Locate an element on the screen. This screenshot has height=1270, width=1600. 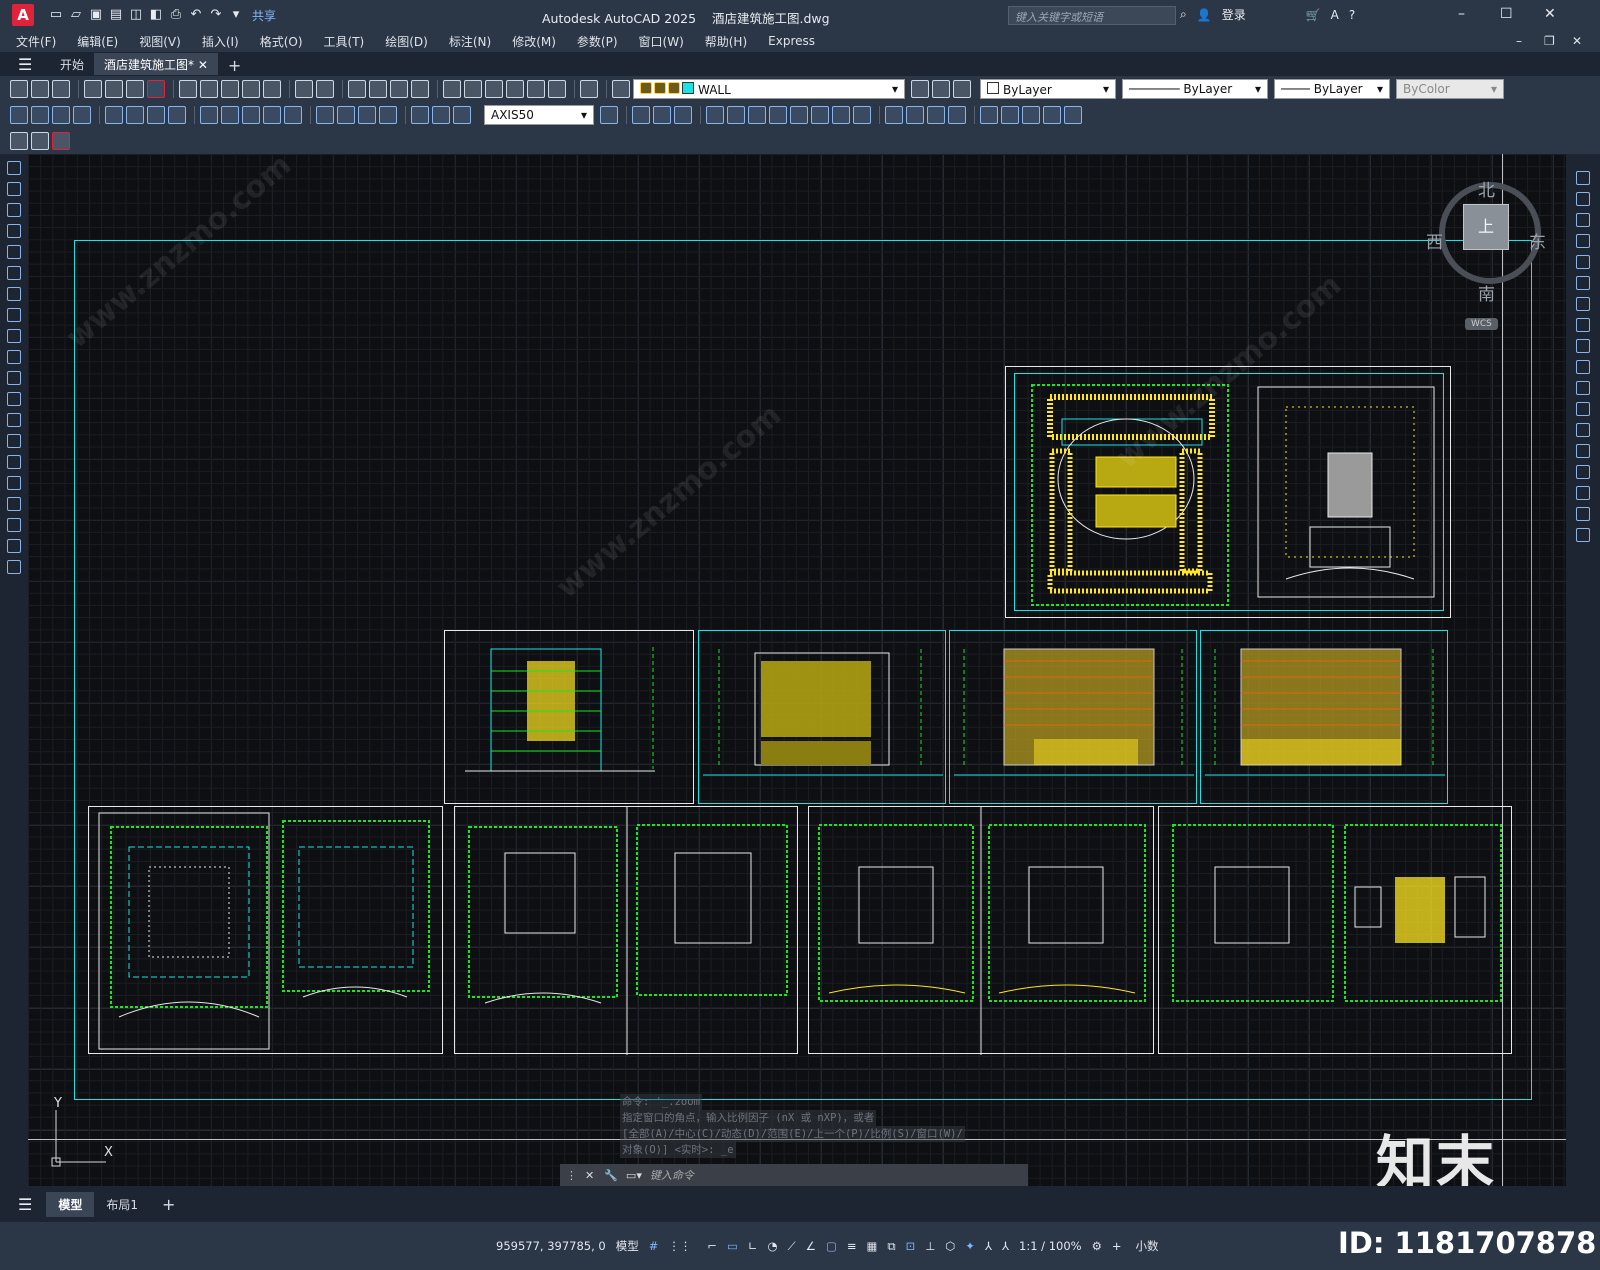
hatch-icon is located at coordinates (14, 462).